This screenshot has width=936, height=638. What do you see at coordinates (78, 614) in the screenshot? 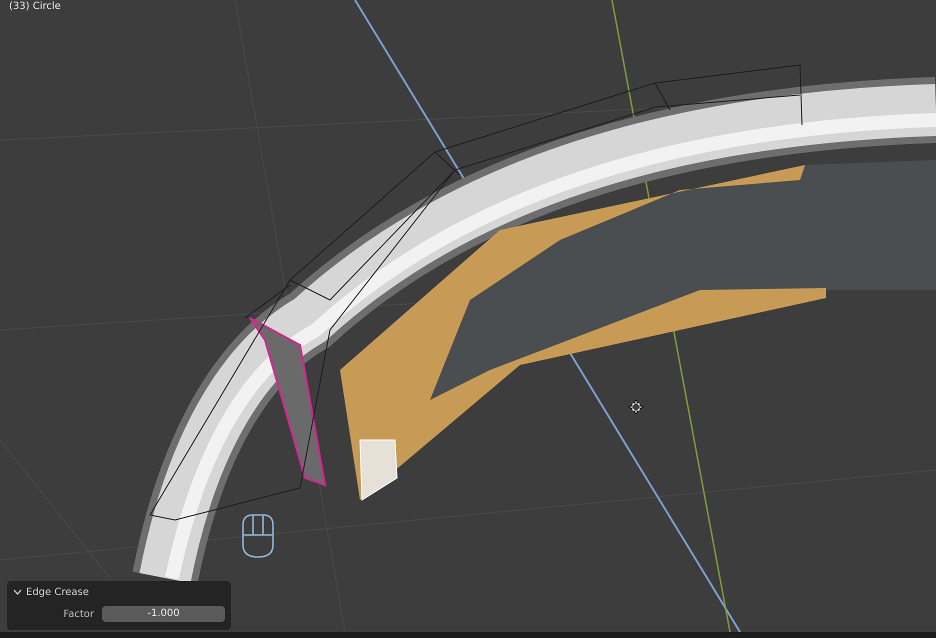
I see `field-label: Factor` at bounding box center [78, 614].